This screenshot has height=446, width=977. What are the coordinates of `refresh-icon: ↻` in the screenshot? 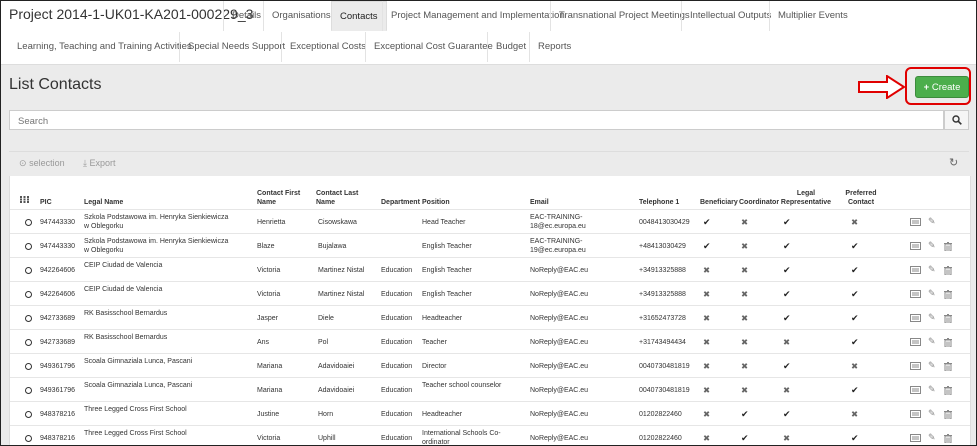 It's located at (953, 162).